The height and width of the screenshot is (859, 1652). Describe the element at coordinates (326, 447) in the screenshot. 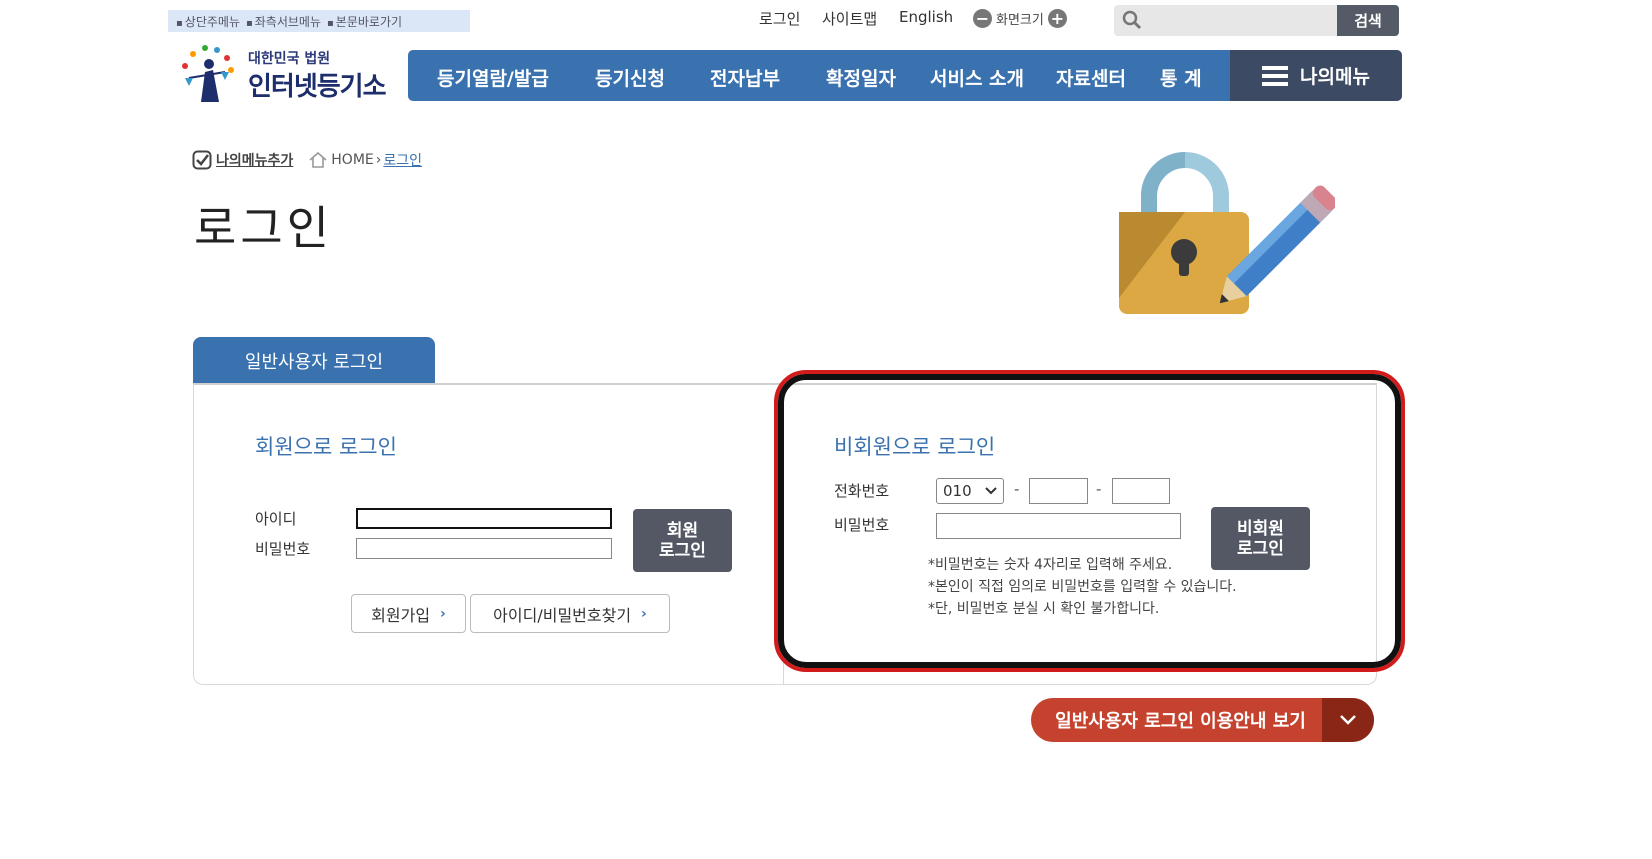

I see `member-login-title: 회원으로 로그인` at that location.